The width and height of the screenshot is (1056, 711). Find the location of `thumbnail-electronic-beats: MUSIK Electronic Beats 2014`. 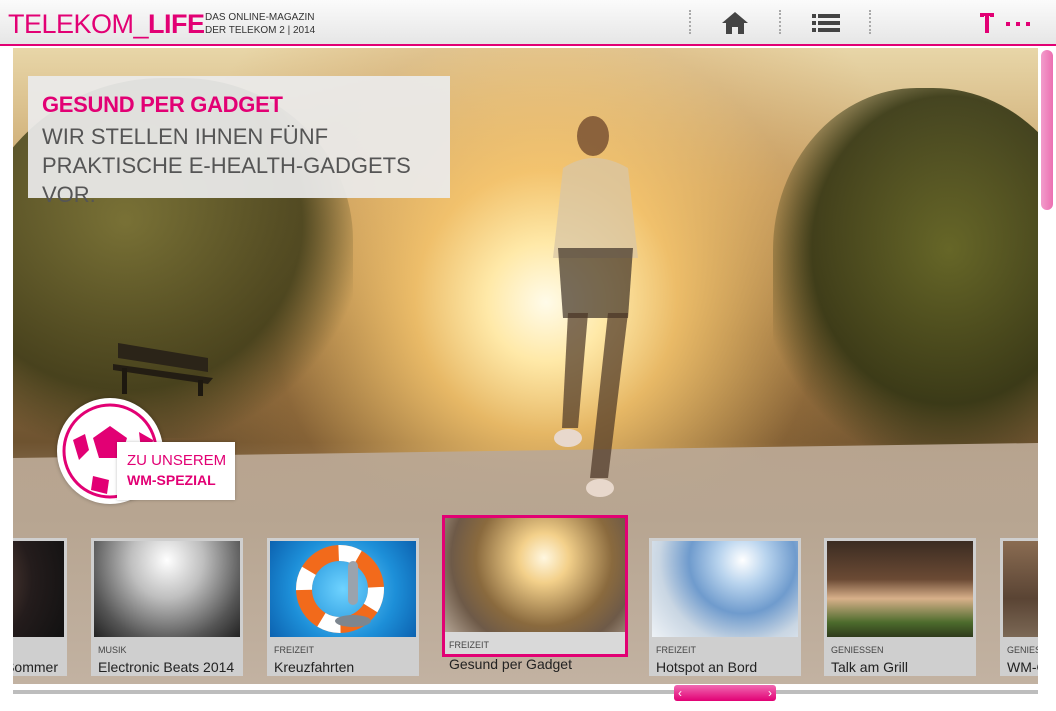

thumbnail-electronic-beats: MUSIK Electronic Beats 2014 is located at coordinates (167, 607).